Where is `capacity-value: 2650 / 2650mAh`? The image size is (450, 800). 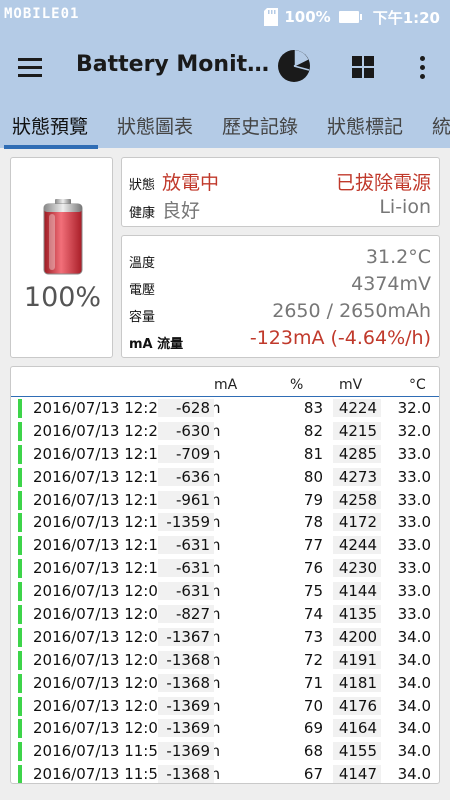
capacity-value: 2650 / 2650mAh is located at coordinates (351, 311).